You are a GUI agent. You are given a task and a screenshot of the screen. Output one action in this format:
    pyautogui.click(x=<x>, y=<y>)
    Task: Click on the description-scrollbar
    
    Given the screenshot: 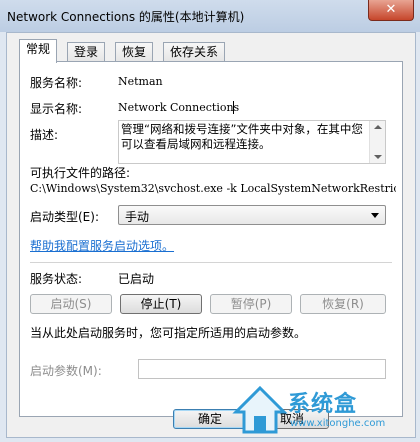 What is the action you would take?
    pyautogui.click(x=377, y=142)
    